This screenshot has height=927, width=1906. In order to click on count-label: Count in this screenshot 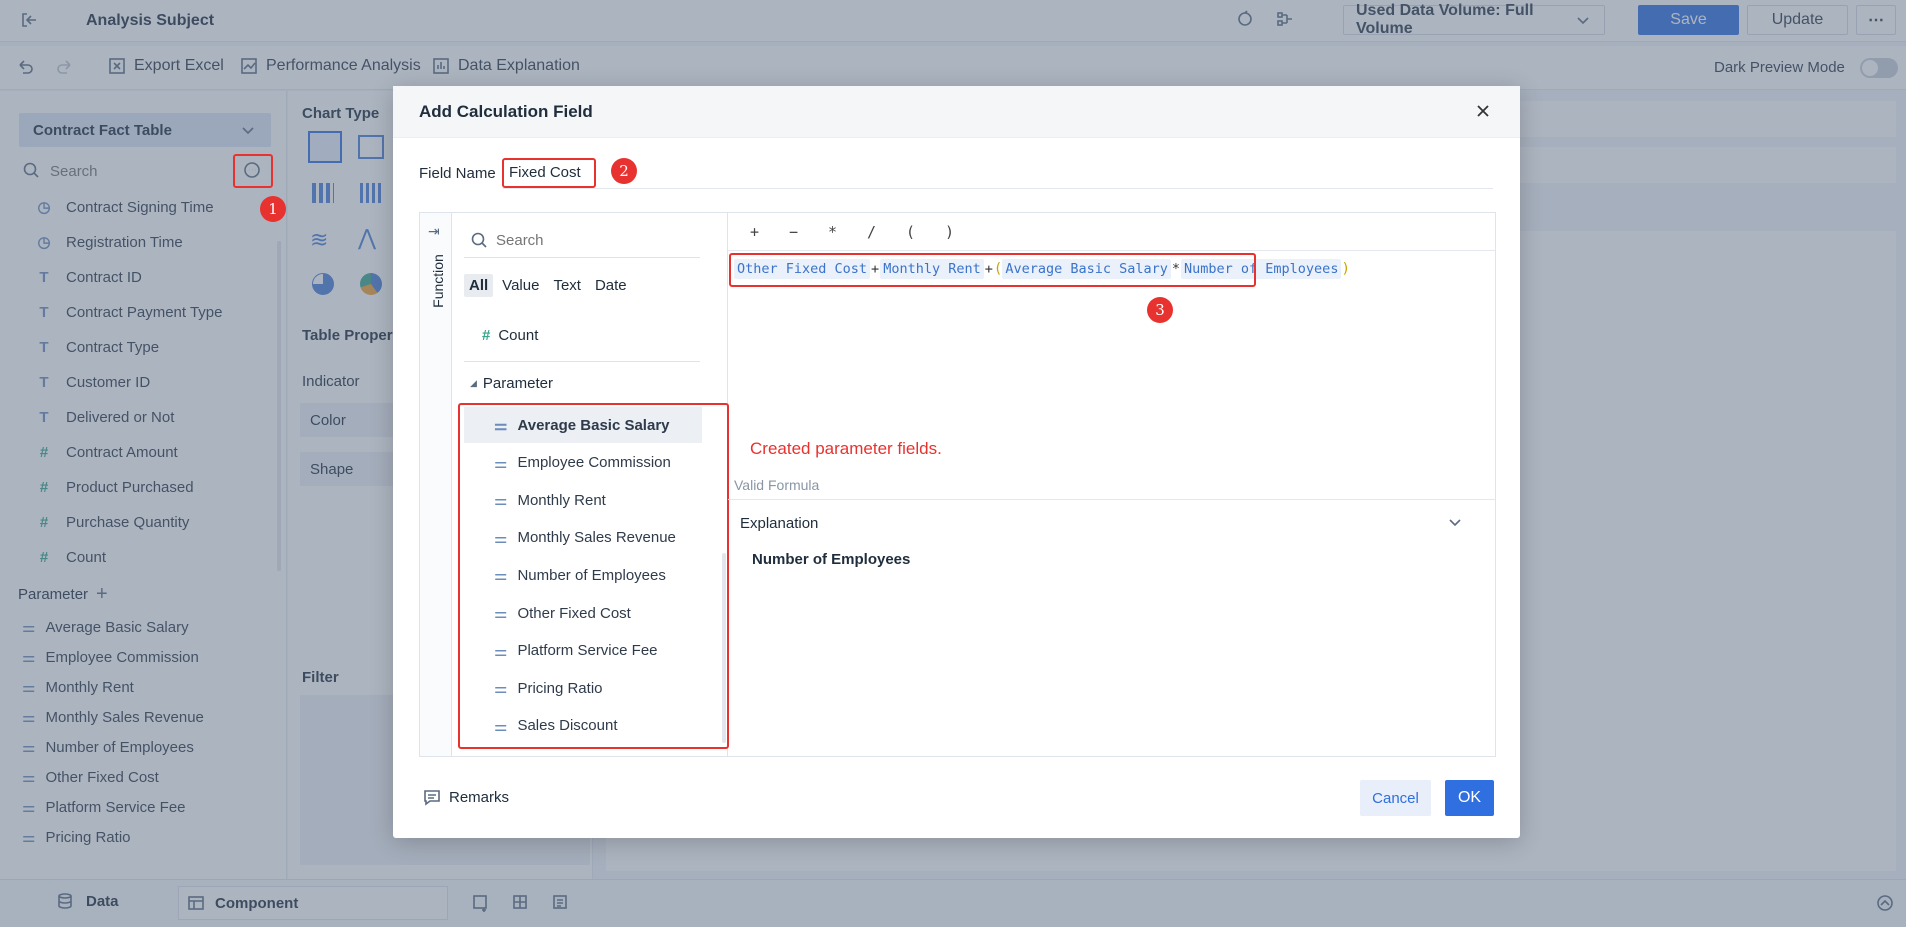, I will do `click(518, 335)`.